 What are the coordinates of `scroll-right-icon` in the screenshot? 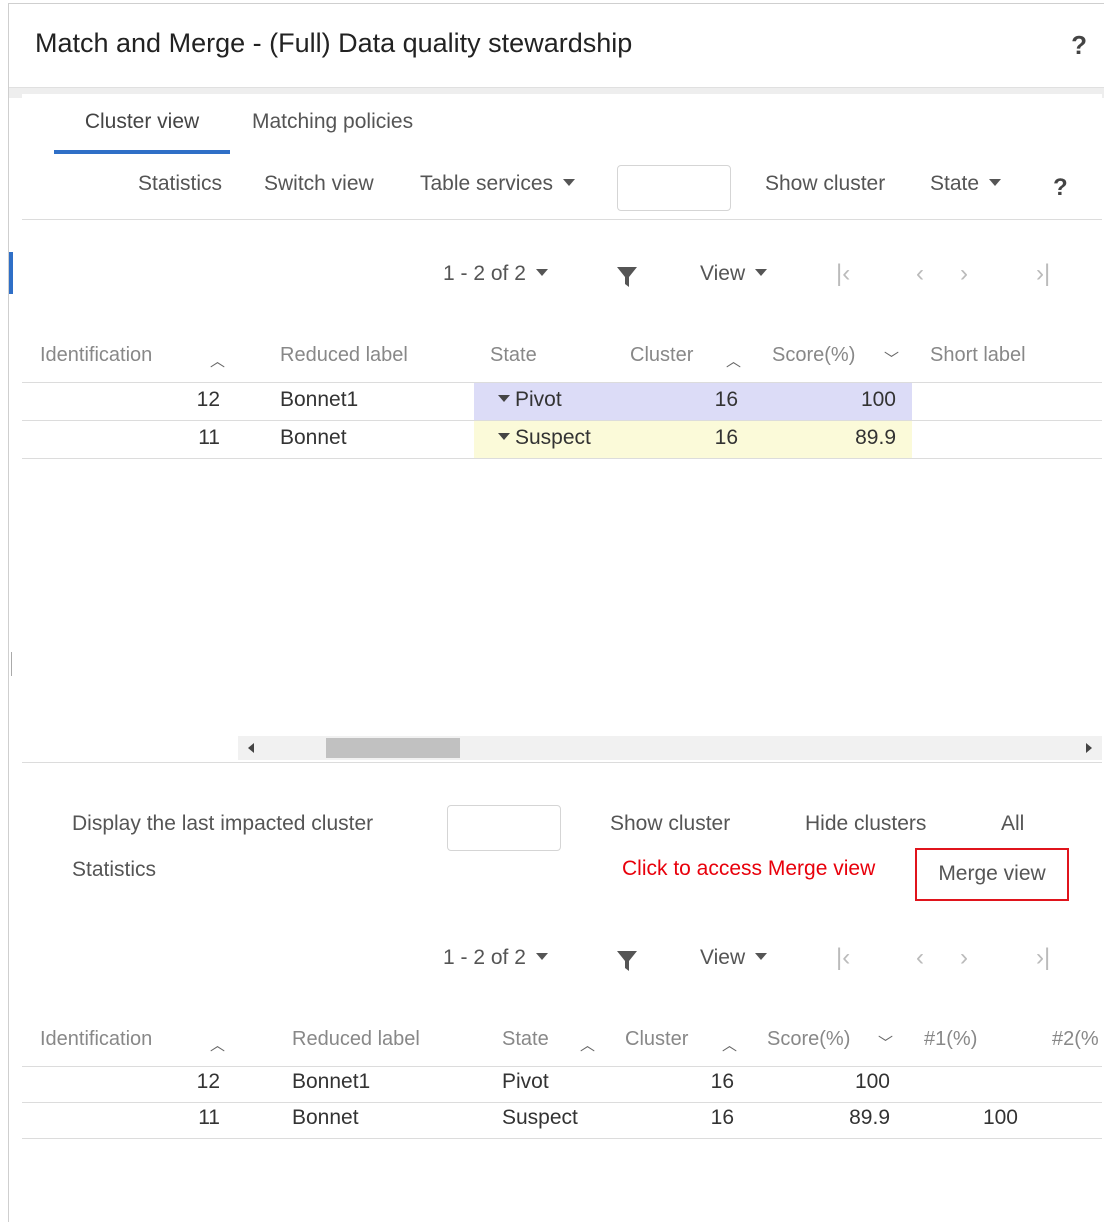 It's located at (1089, 748).